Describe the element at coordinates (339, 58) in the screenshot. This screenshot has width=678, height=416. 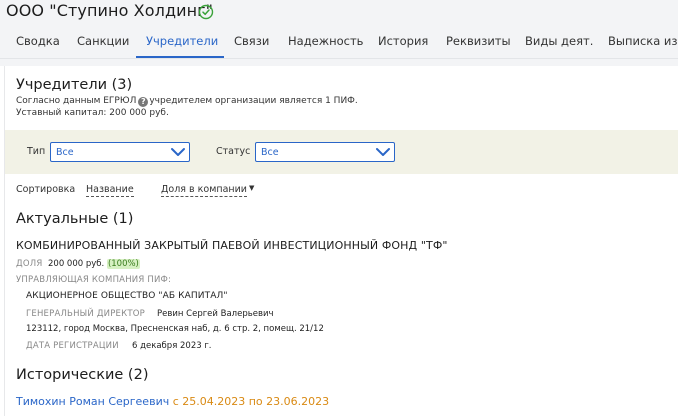
I see `header-divider` at that location.